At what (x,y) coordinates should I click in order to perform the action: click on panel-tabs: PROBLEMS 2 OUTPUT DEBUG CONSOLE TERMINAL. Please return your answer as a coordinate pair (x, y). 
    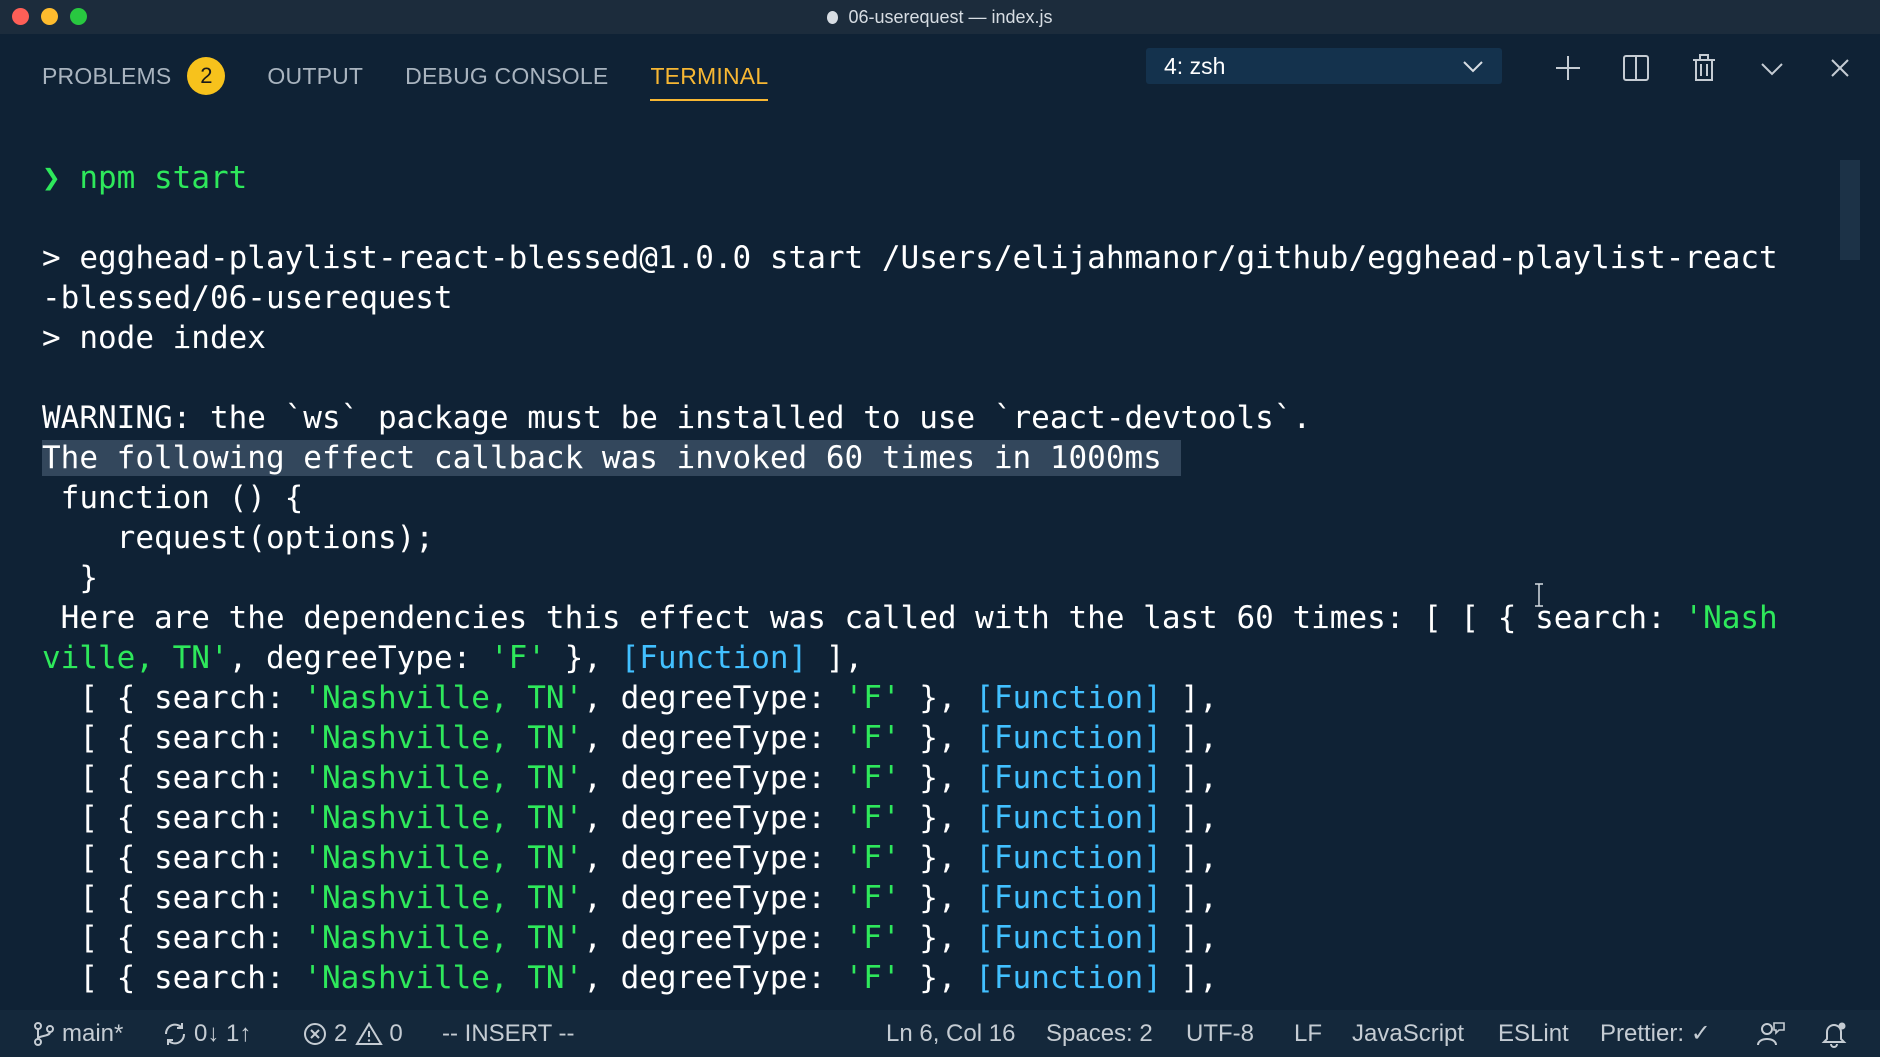
    Looking at the image, I should click on (426, 76).